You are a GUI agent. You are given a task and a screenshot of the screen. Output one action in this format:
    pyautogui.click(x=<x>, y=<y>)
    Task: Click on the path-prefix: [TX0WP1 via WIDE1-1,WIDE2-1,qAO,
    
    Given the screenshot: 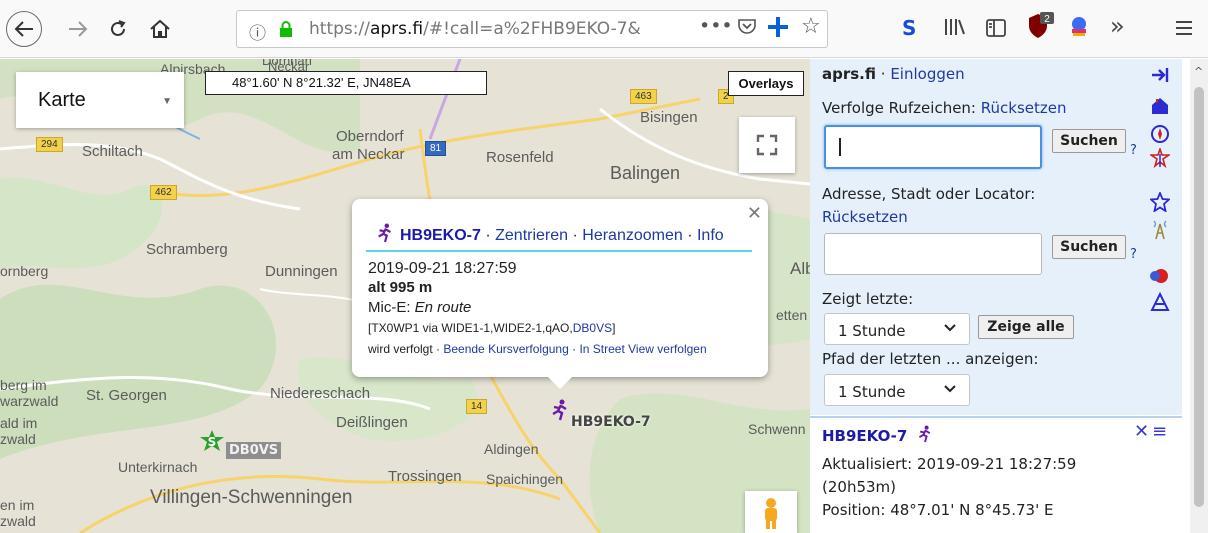 What is the action you would take?
    pyautogui.click(x=470, y=328)
    